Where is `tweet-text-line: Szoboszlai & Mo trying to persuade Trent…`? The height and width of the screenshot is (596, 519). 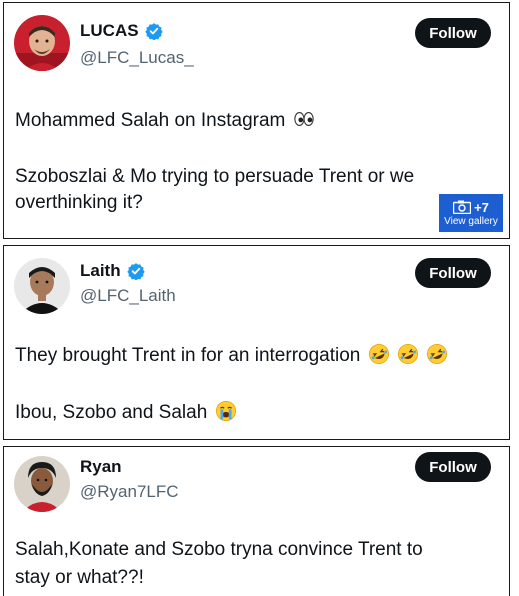 tweet-text-line: Szoboszlai & Mo trying to persuade Trent… is located at coordinates (215, 176).